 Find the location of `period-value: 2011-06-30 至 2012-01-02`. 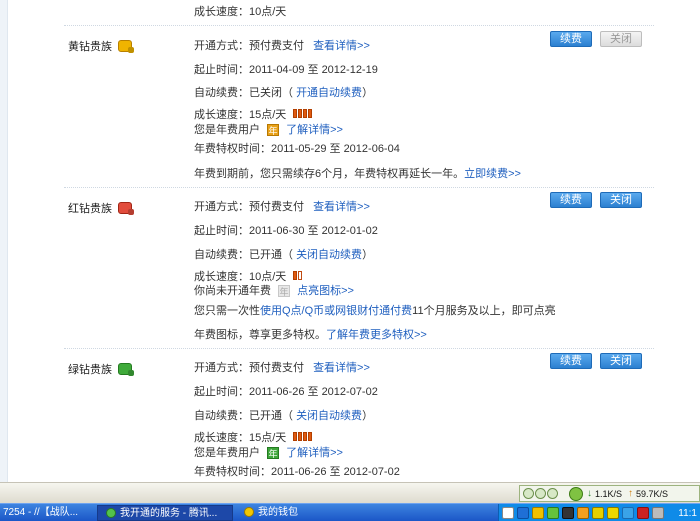

period-value: 2011-06-30 至 2012-01-02 is located at coordinates (313, 231).